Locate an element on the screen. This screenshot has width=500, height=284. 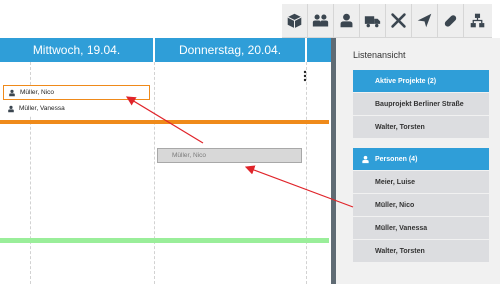
list-item-project: Walter, Torsten is located at coordinates (421, 127).